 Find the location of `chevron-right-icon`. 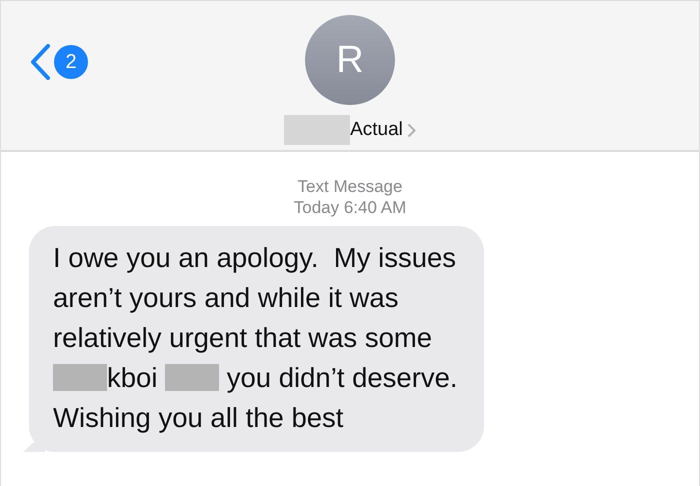

chevron-right-icon is located at coordinates (411, 130).